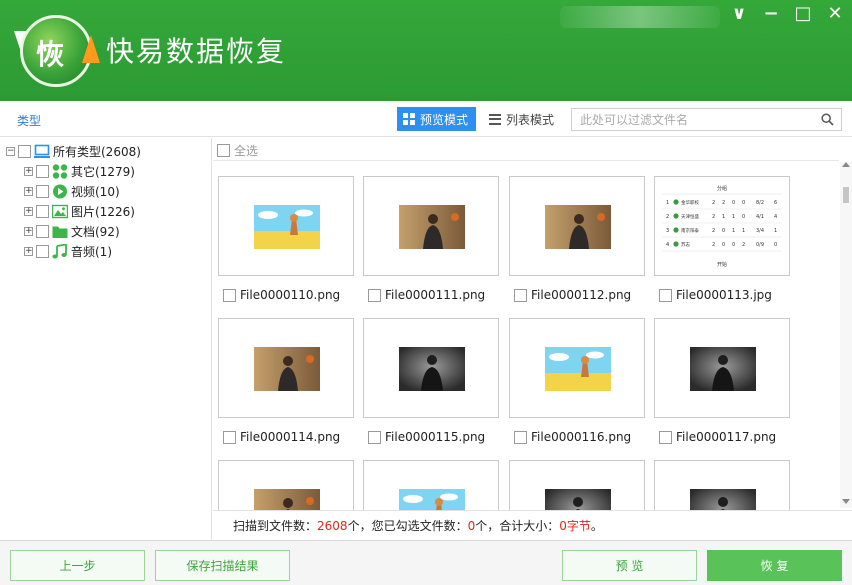  I want to click on toolbar: 类型 预览模式 列表模式, so click(426, 119).